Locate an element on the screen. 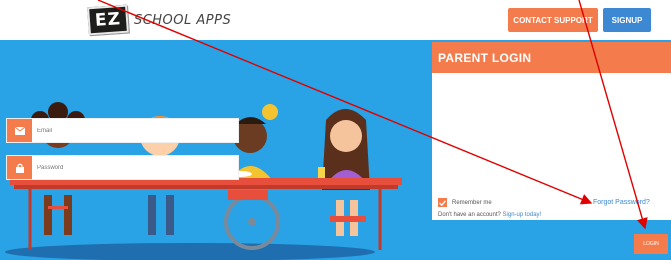  remember-me: Remember me is located at coordinates (465, 202).